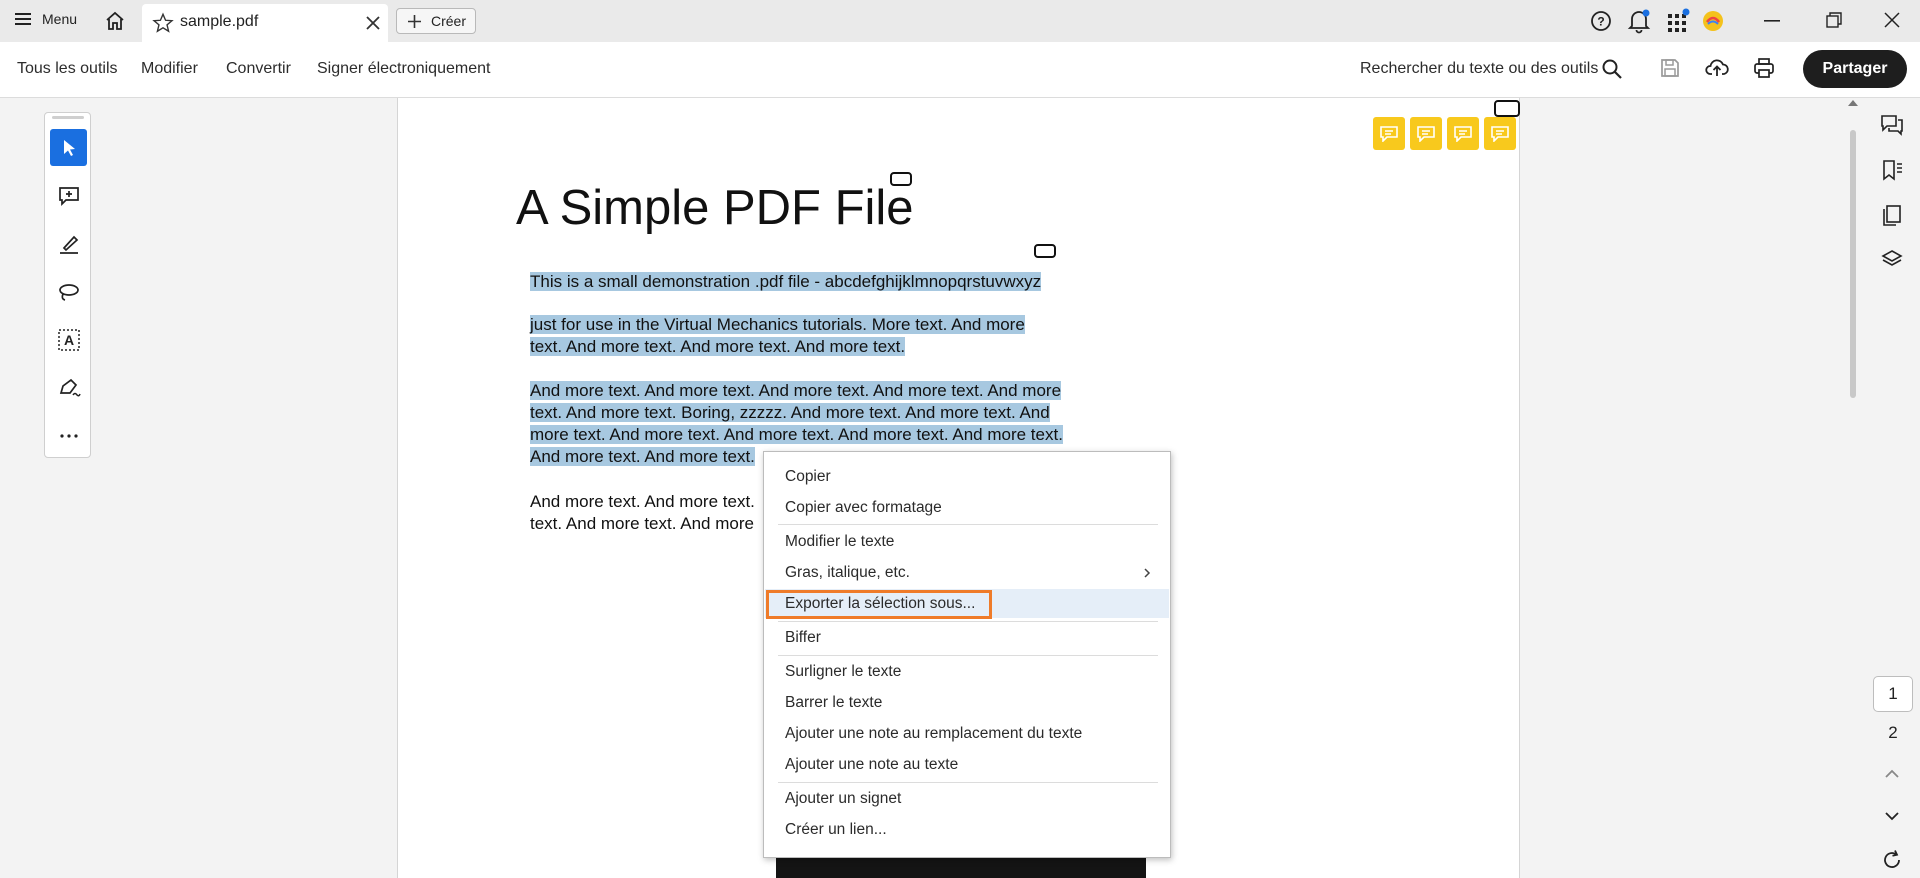 The height and width of the screenshot is (878, 1920). Describe the element at coordinates (1892, 20) in the screenshot. I see `close-window-icon` at that location.